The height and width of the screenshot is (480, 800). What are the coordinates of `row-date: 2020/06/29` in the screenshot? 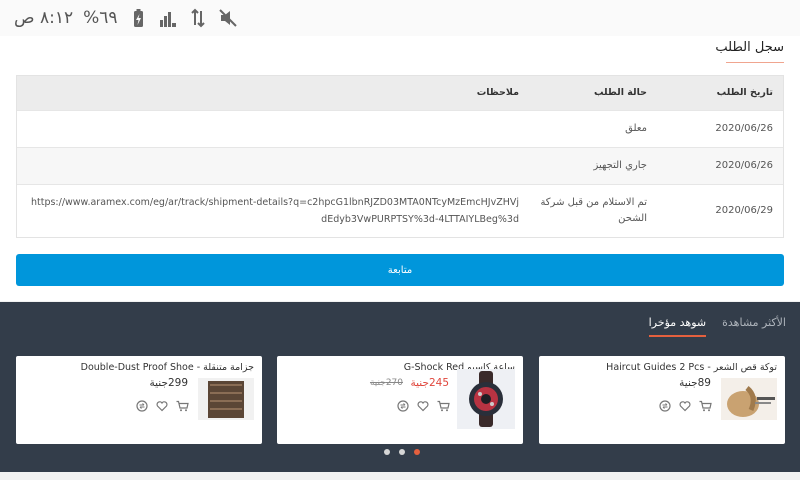 It's located at (744, 210).